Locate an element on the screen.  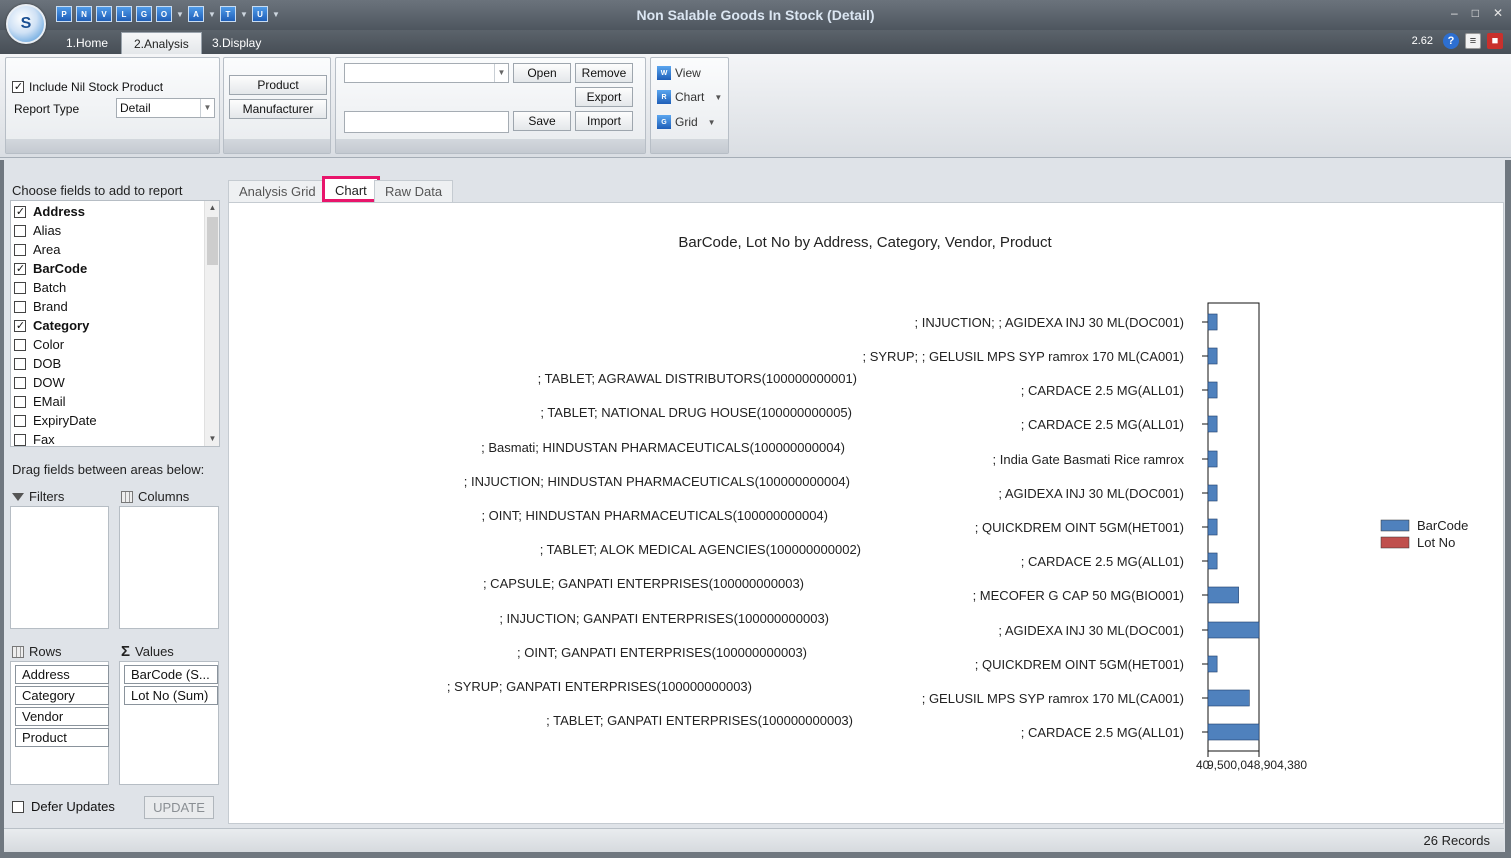
minimize-icon: – is located at coordinates (1454, 13).